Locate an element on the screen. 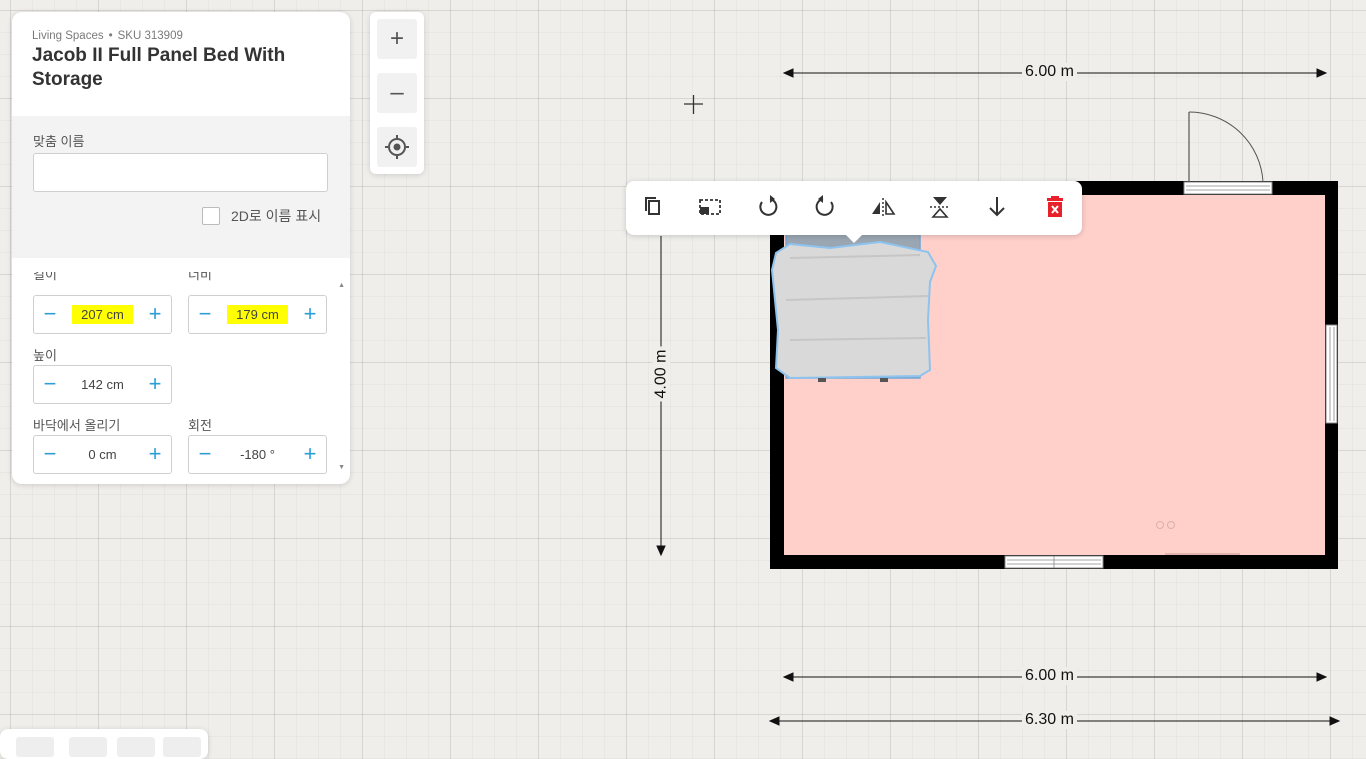  left-dimension-label: 4.00 m is located at coordinates (661, 374).